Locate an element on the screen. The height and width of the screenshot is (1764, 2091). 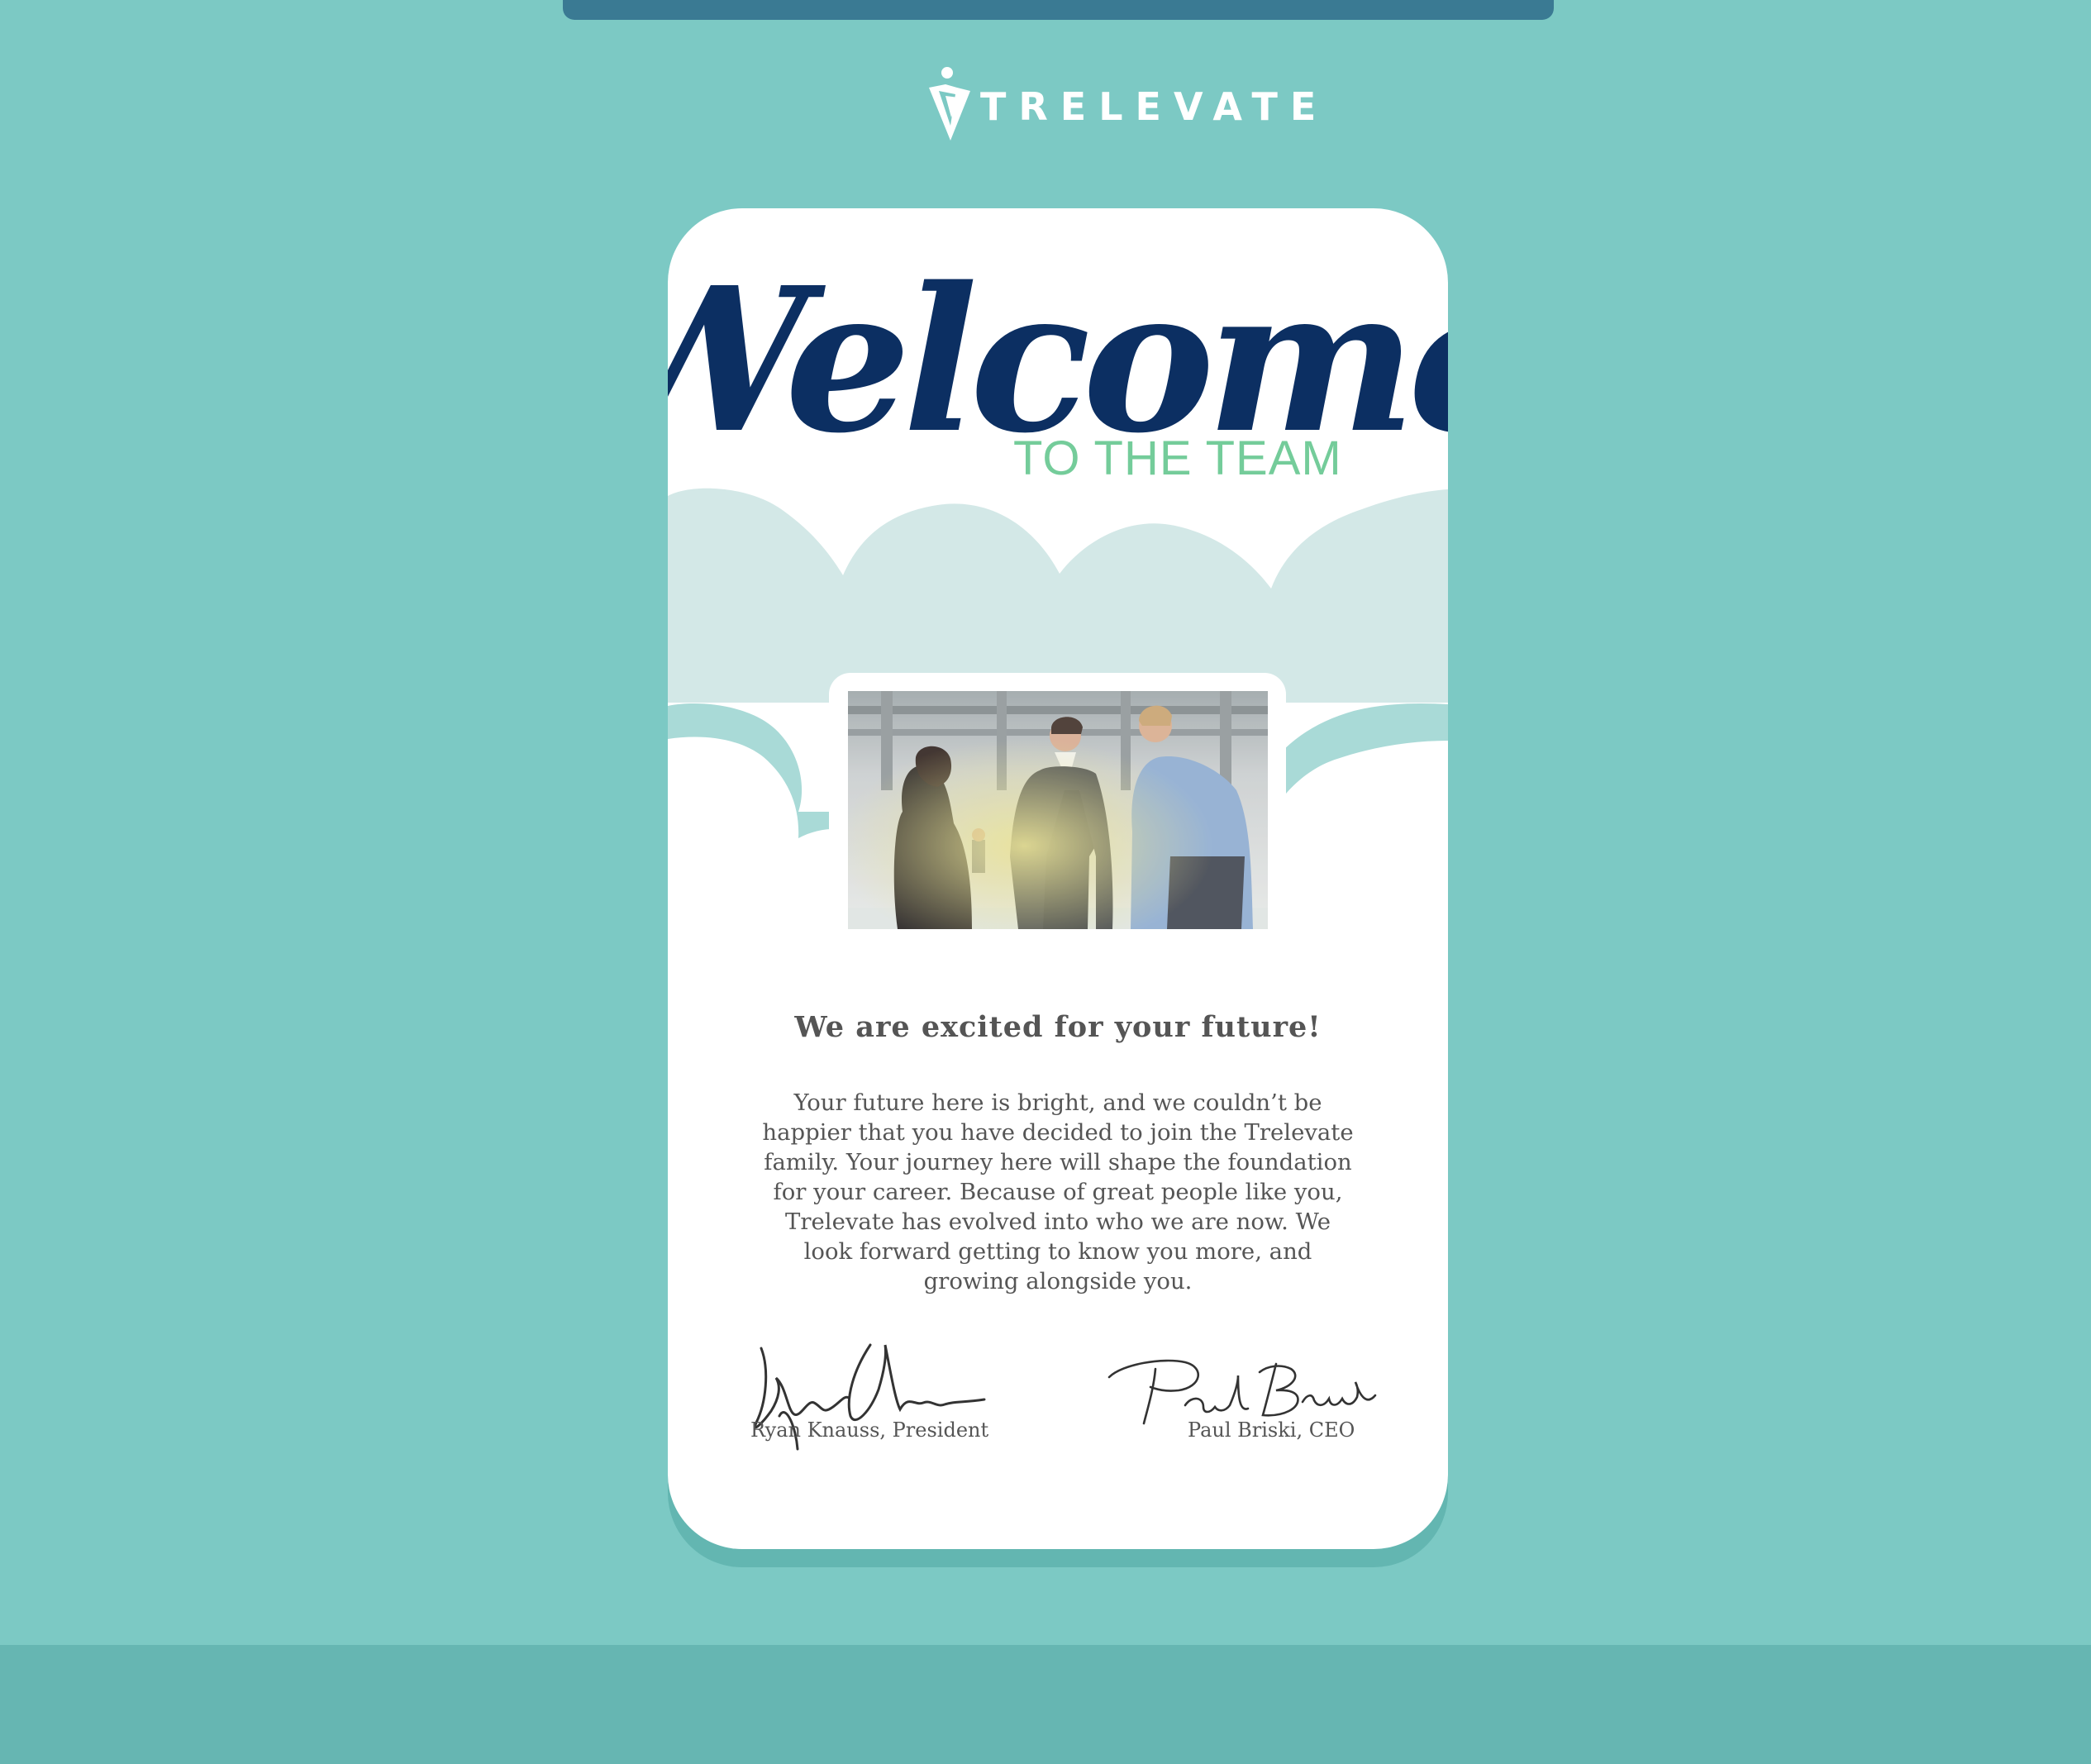
trelevate-logo: TRELEVATE is located at coordinates (1121, 104).